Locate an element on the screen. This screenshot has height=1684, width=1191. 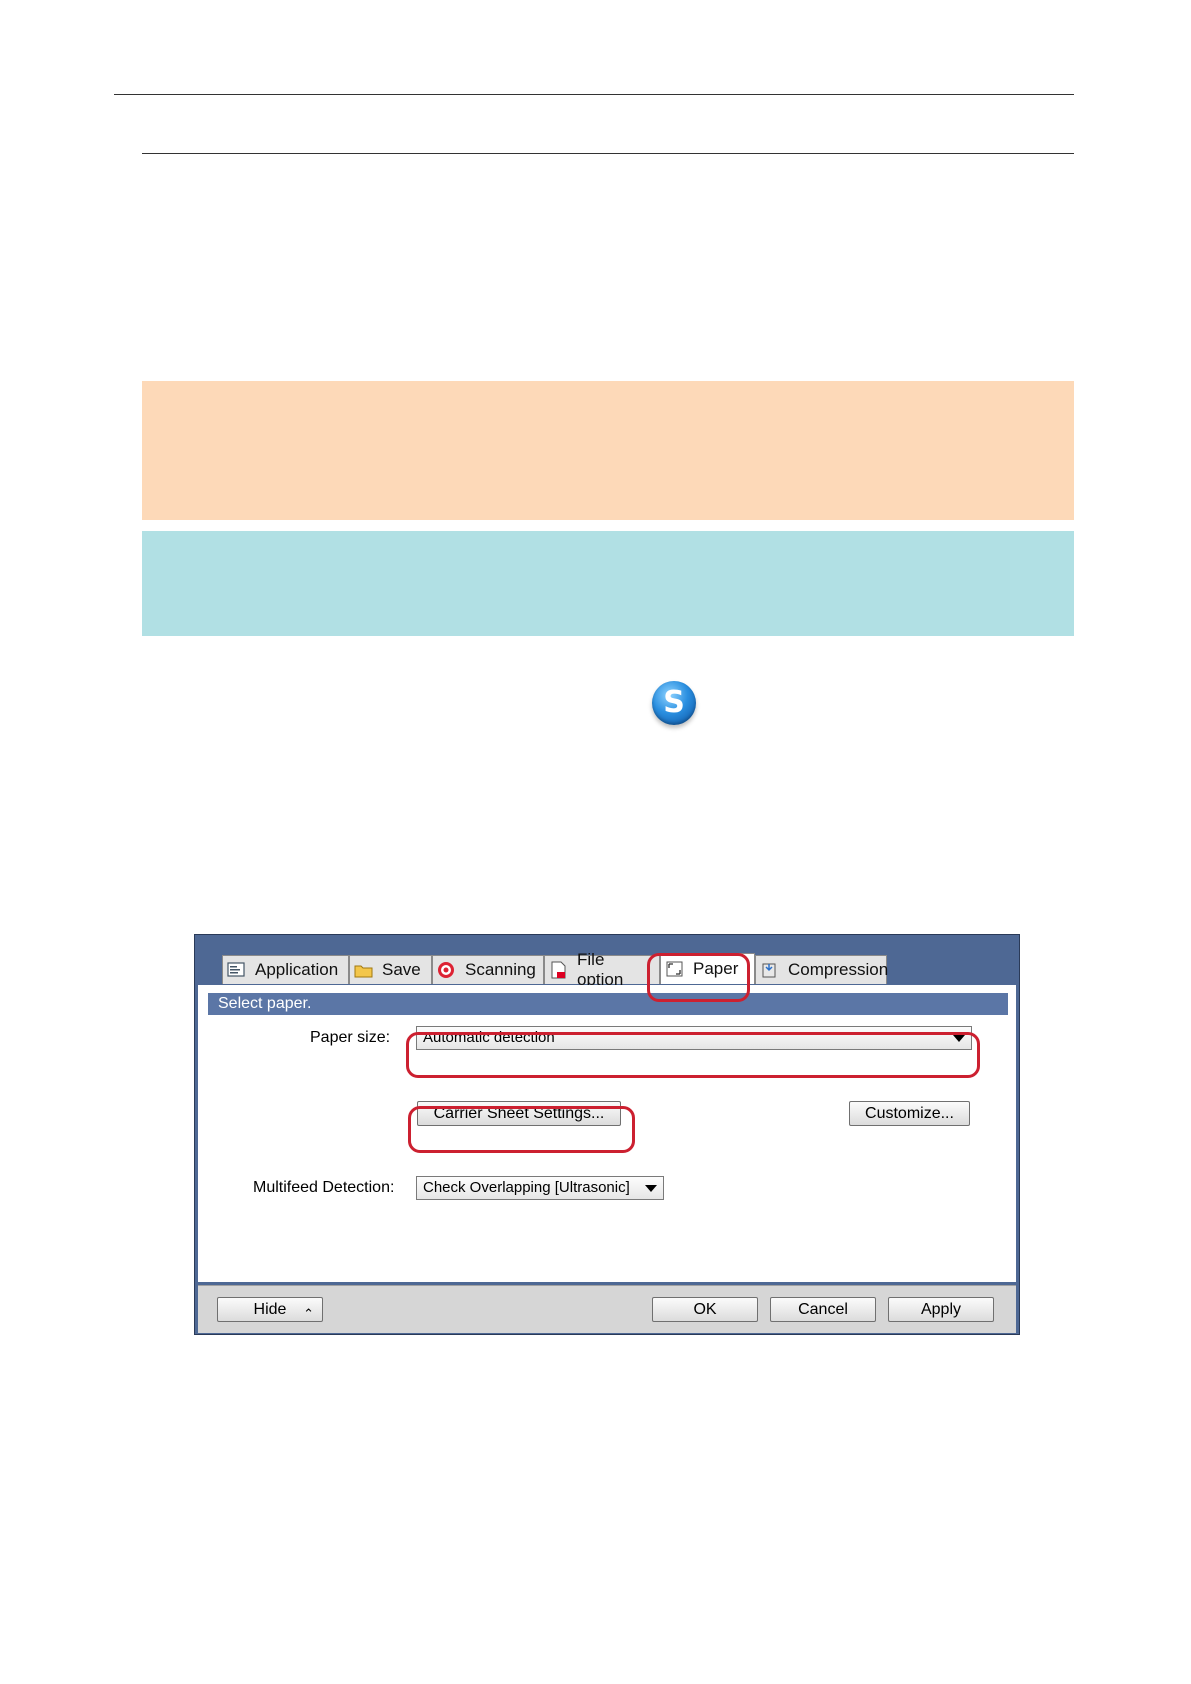
multifeed-detection-label: Multifeed Detection: is located at coordinates (324, 1187).